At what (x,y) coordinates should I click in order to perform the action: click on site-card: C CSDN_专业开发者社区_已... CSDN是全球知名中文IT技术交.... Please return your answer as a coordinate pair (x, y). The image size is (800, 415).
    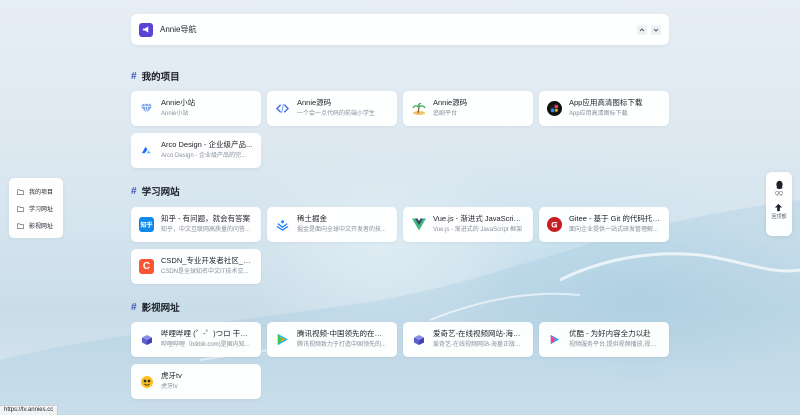
    Looking at the image, I should click on (196, 266).